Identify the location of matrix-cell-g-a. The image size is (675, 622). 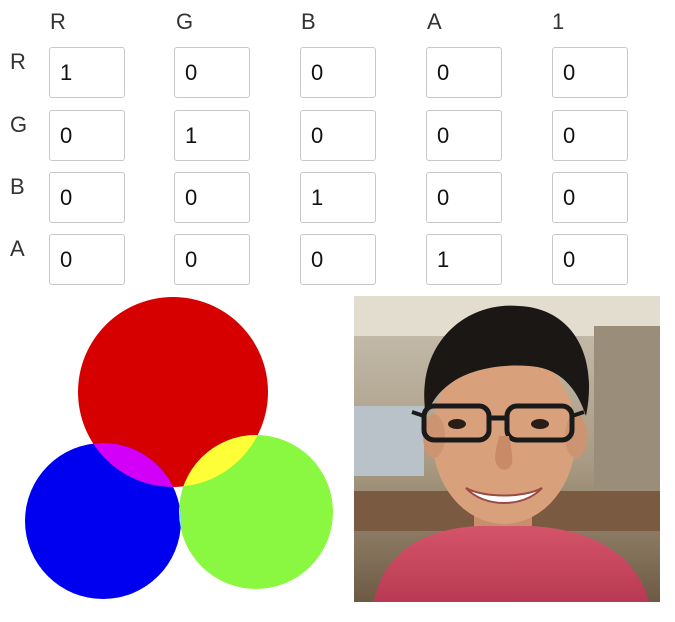
(464, 135).